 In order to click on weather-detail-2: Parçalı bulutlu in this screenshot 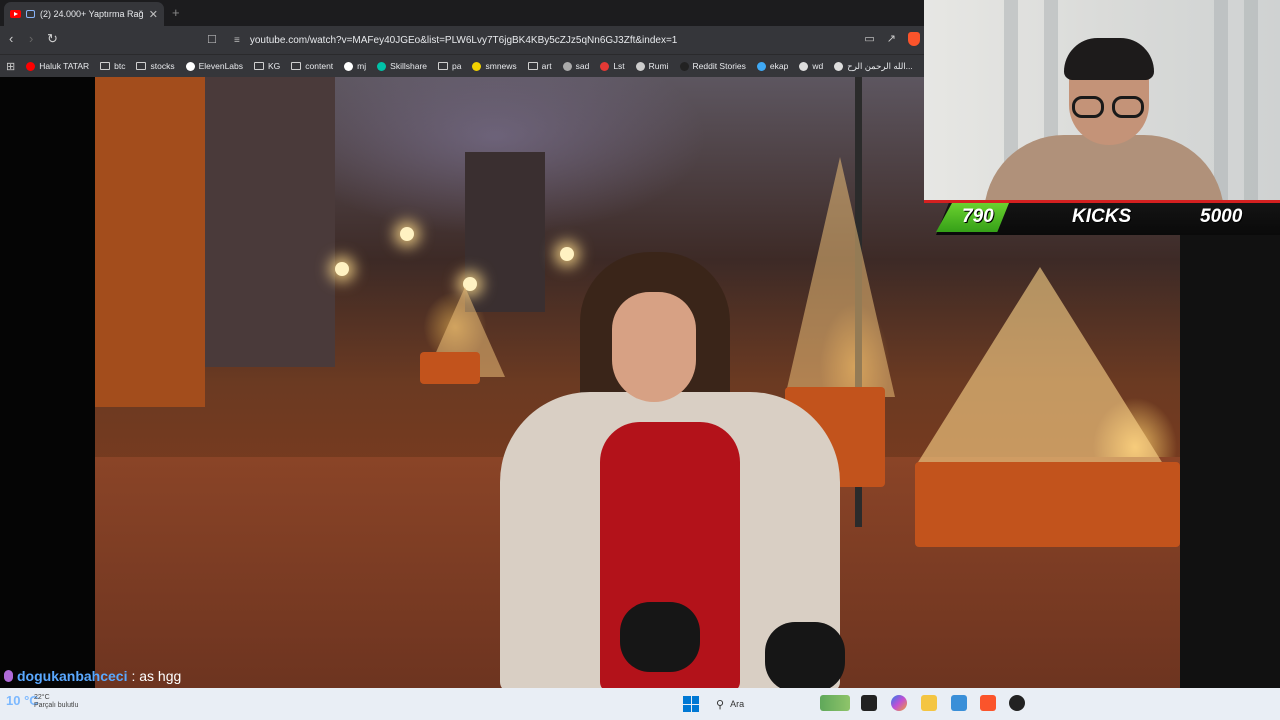, I will do `click(56, 705)`.